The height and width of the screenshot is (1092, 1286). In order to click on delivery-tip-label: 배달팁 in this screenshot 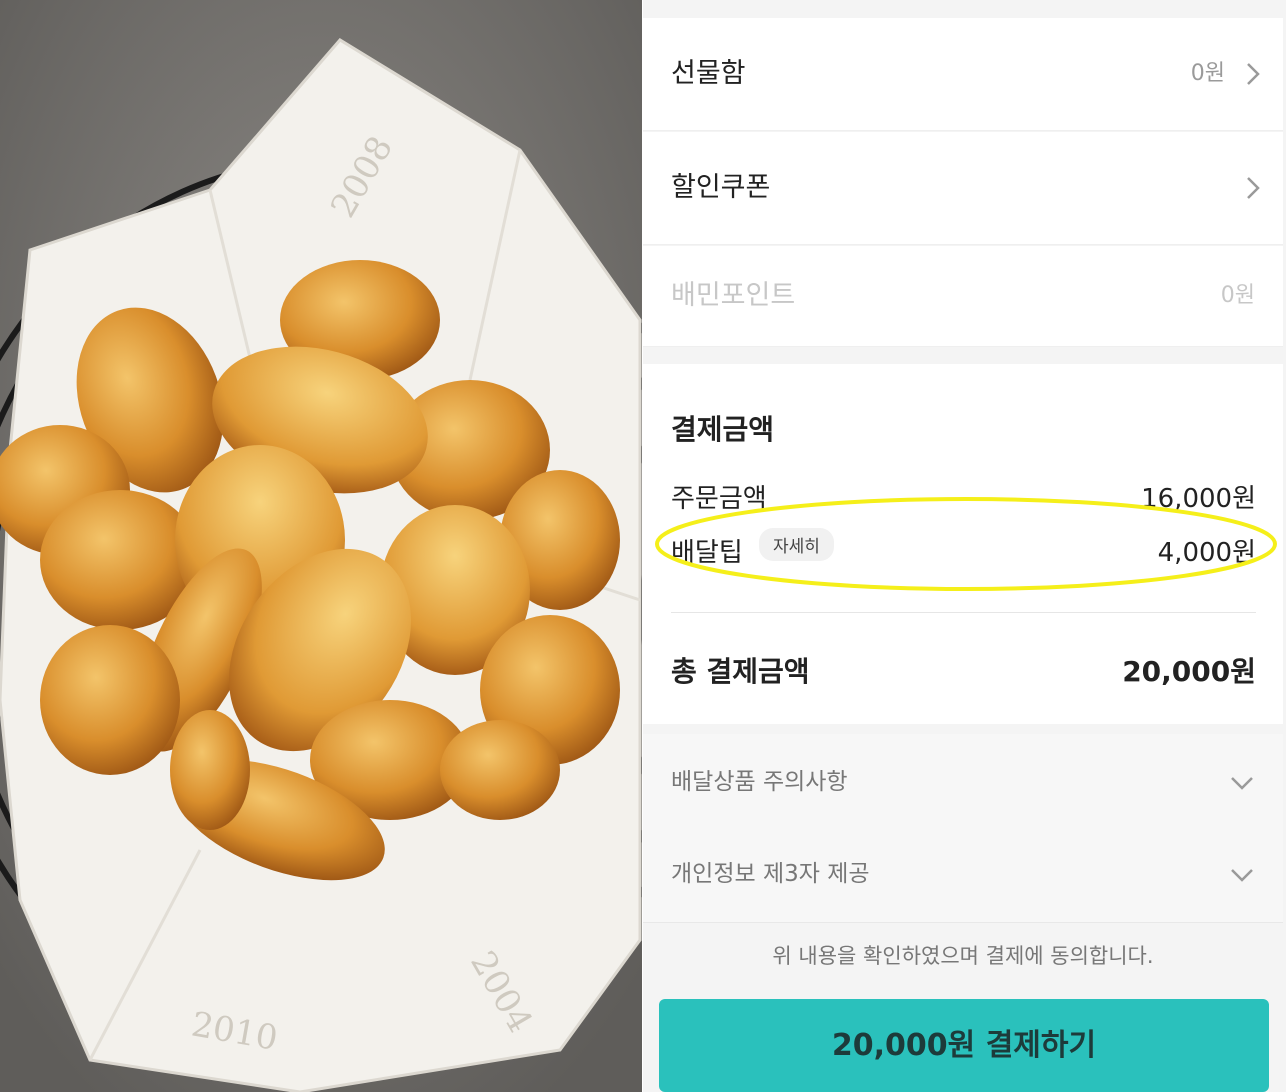, I will do `click(707, 553)`.